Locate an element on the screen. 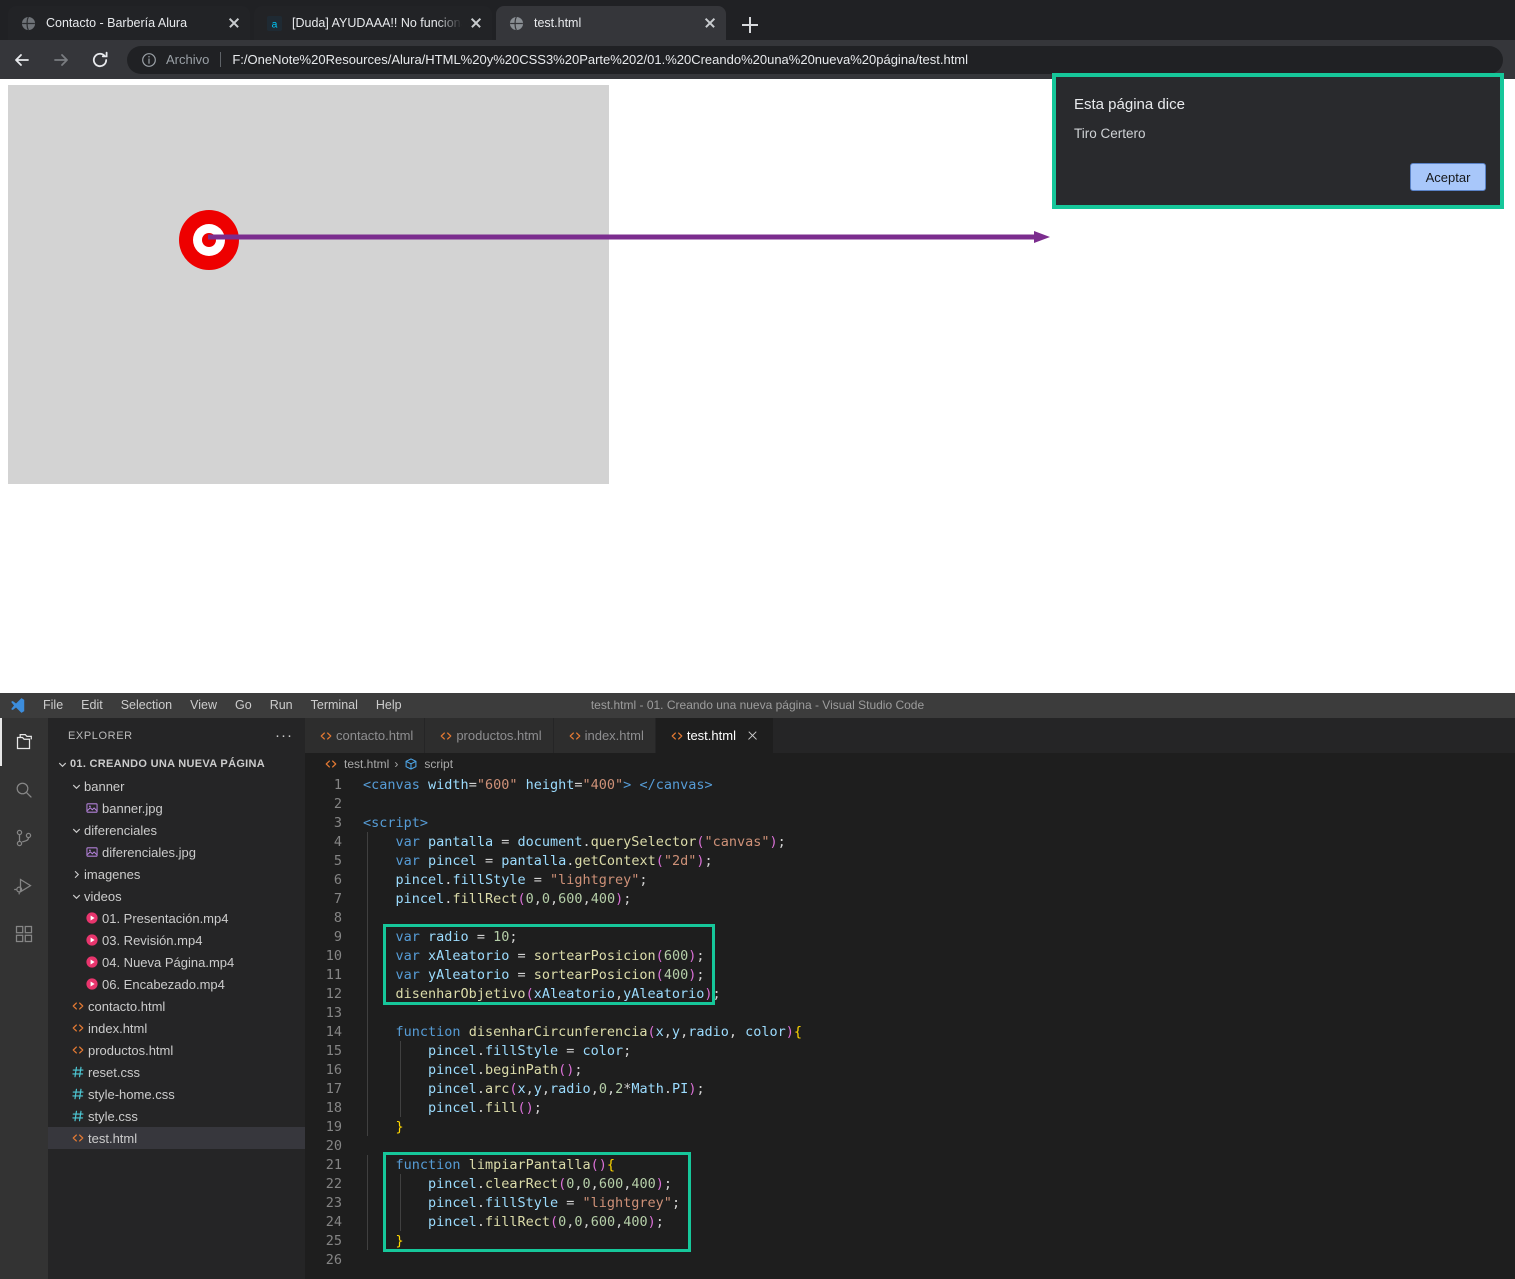  symbol-module-icon is located at coordinates (411, 764).